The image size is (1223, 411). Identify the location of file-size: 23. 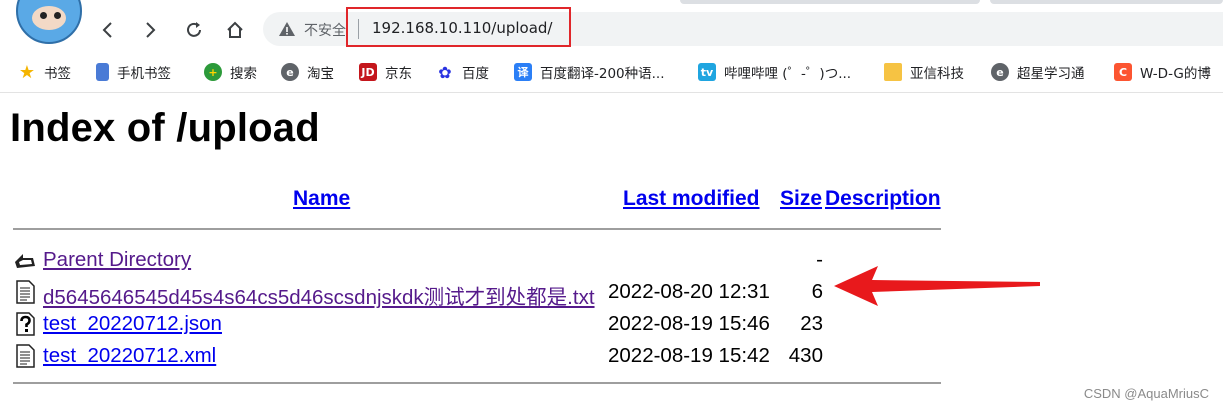
(811, 323).